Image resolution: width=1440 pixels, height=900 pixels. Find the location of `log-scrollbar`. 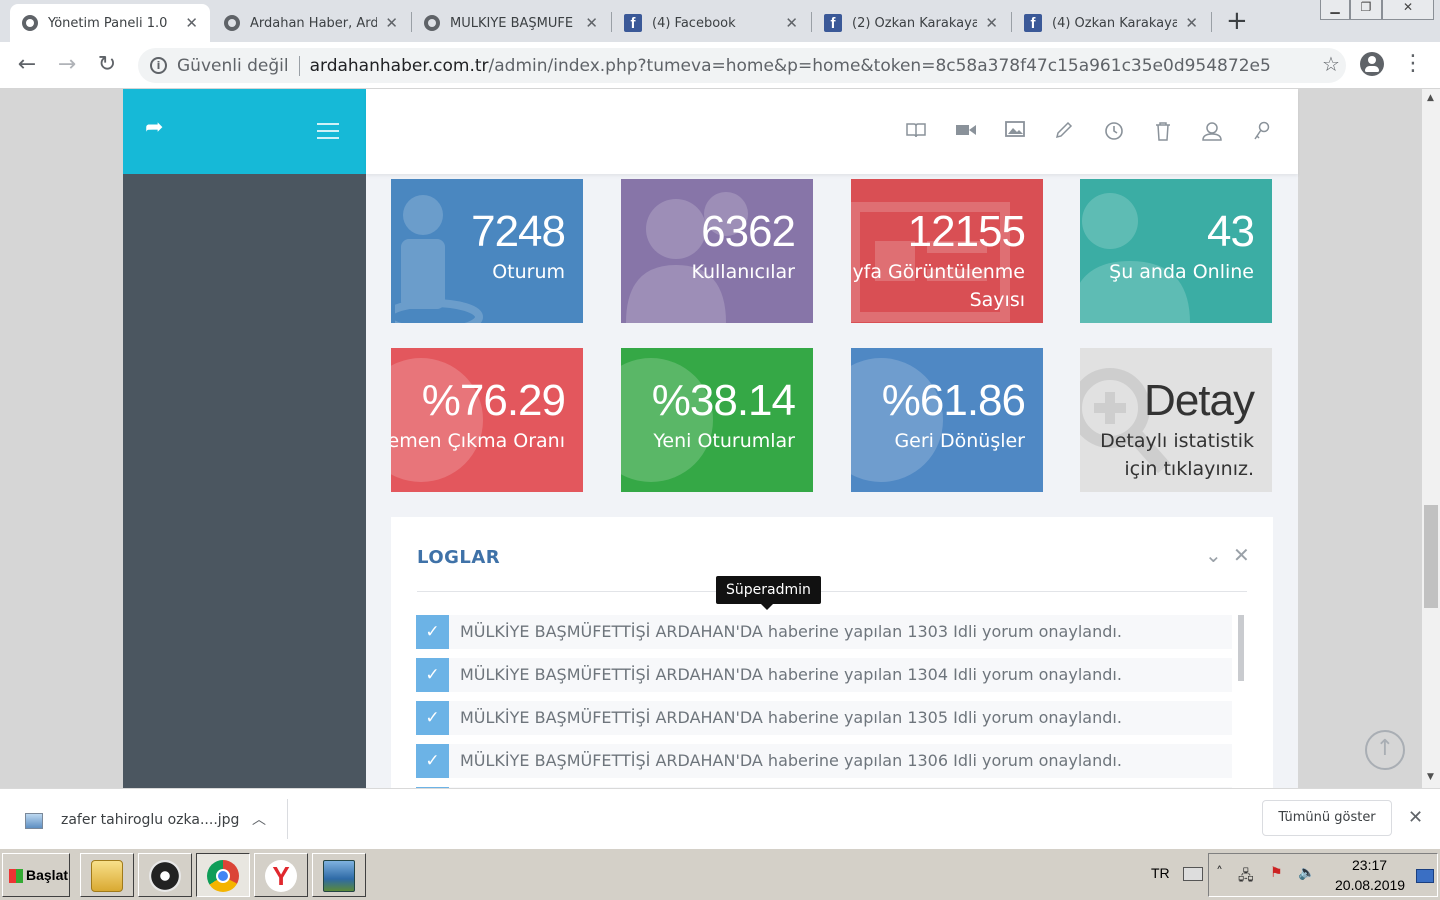

log-scrollbar is located at coordinates (1241, 648).